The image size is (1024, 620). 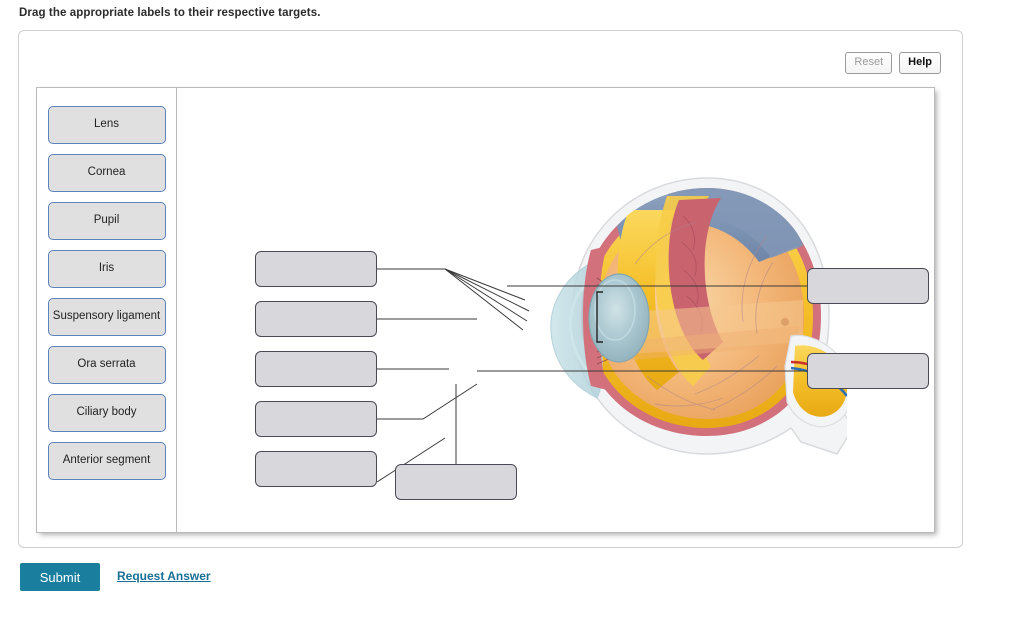 I want to click on choroid-texture, so click(x=691, y=274).